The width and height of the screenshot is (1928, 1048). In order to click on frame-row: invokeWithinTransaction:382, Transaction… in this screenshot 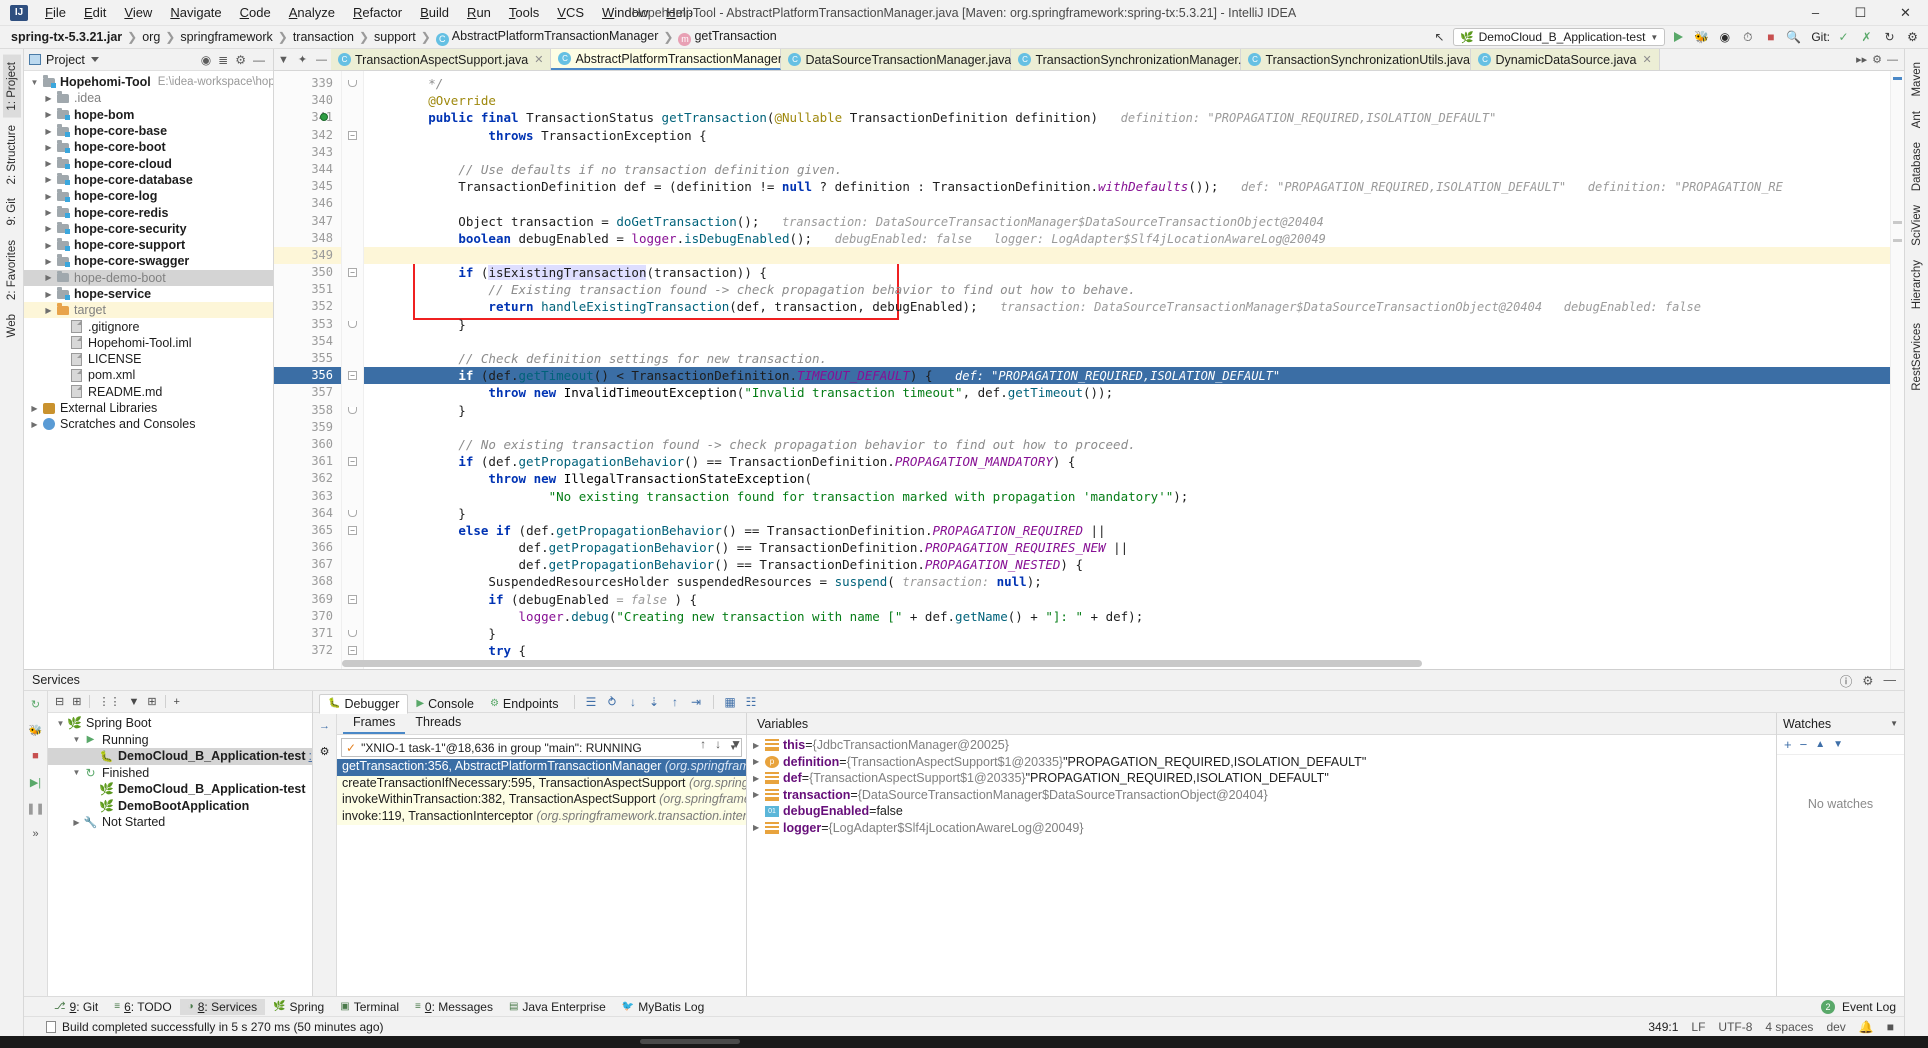, I will do `click(541, 800)`.